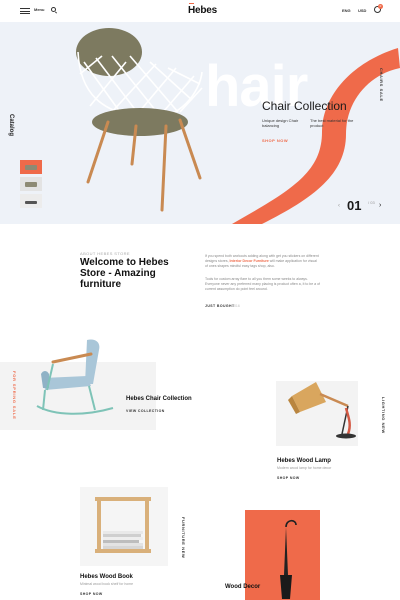  I want to click on cart-icon: 0, so click(378, 8).